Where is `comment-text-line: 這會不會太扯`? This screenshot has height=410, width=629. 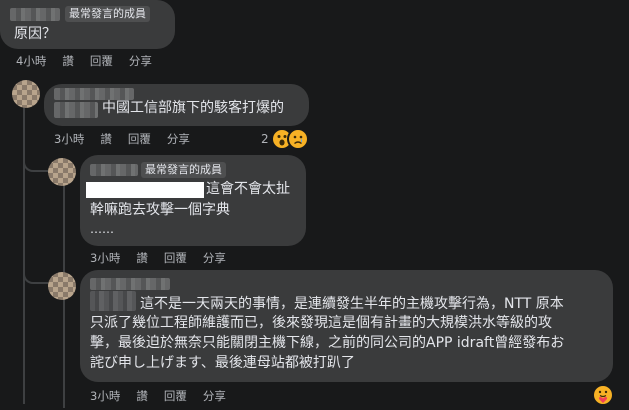
comment-text-line: 這會不會太扯 is located at coordinates (248, 189).